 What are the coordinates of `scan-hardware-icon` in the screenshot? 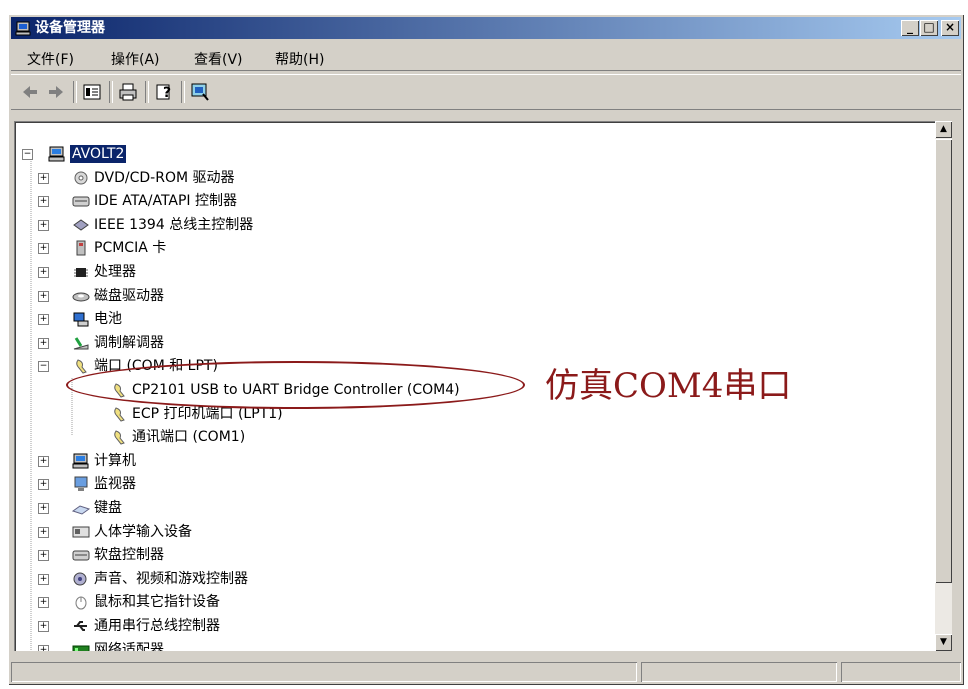 It's located at (200, 92).